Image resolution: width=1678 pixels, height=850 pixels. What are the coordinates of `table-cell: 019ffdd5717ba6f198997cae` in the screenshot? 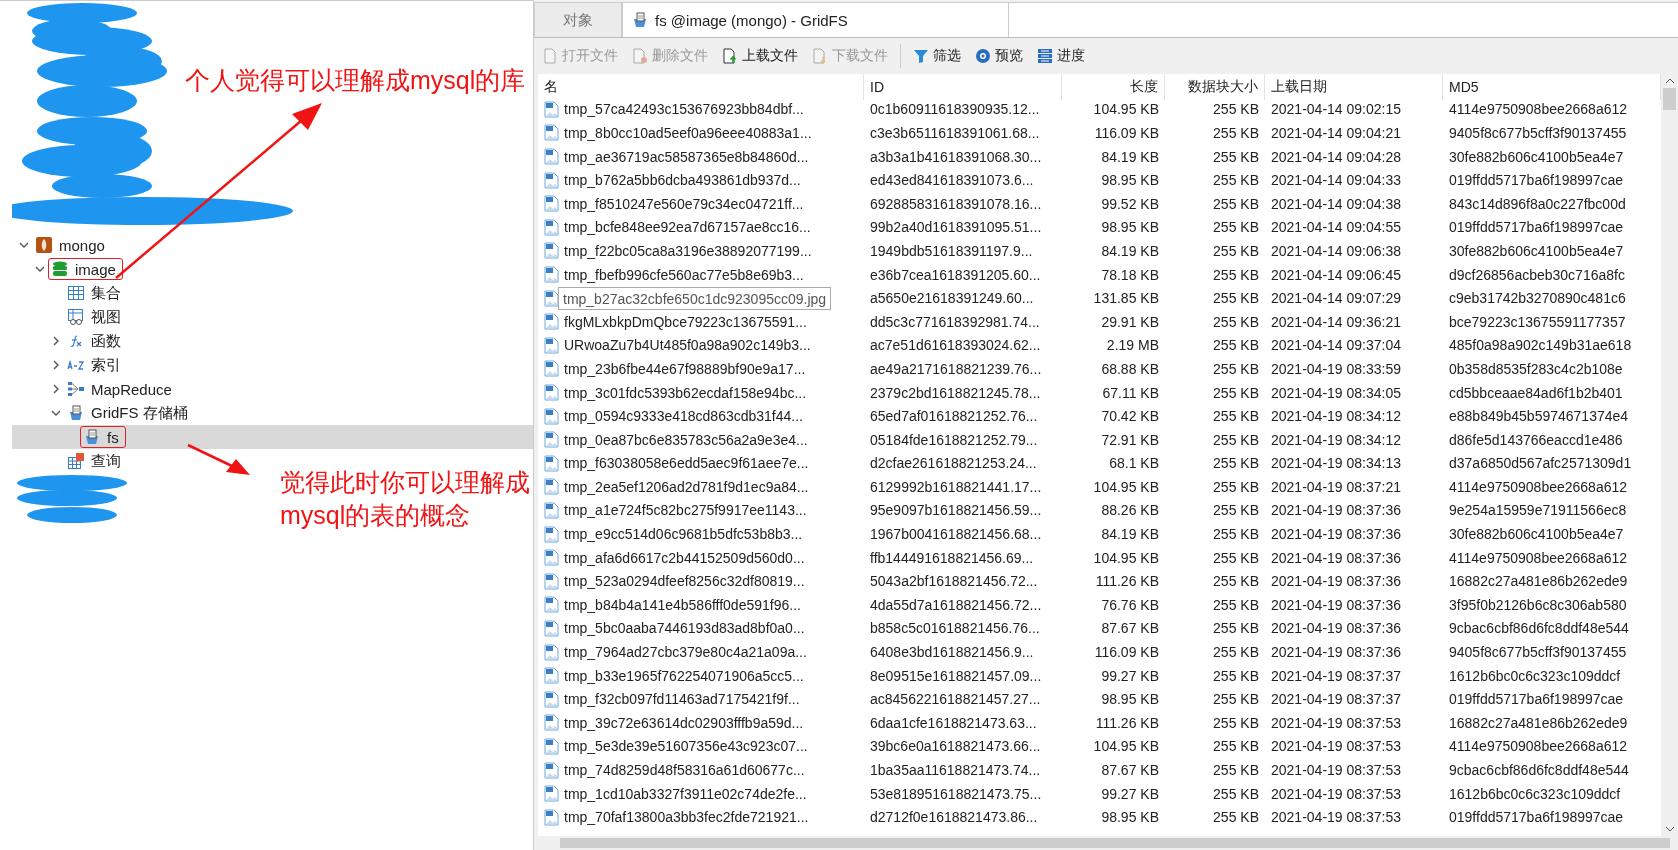 It's located at (1536, 699).